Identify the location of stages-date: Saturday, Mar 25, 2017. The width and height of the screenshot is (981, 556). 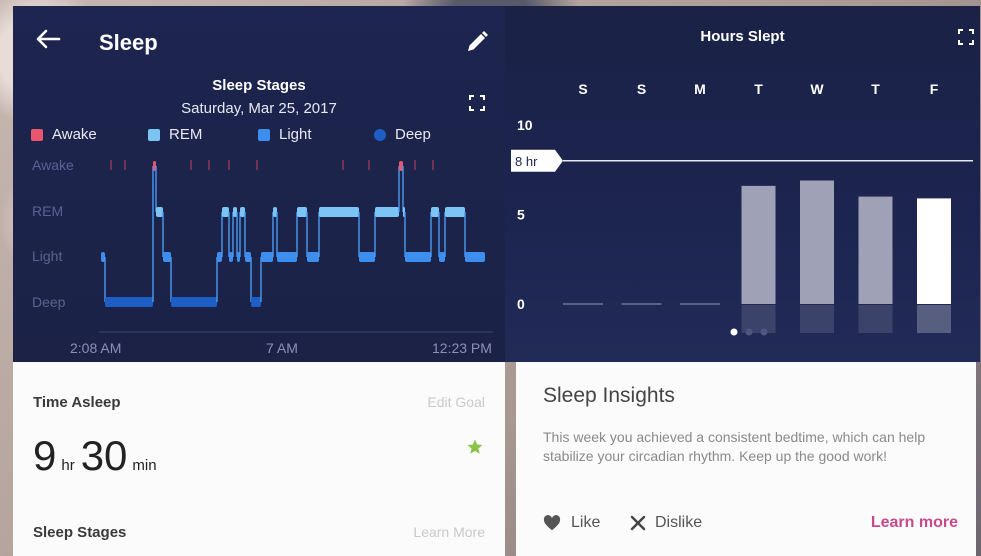
(259, 108).